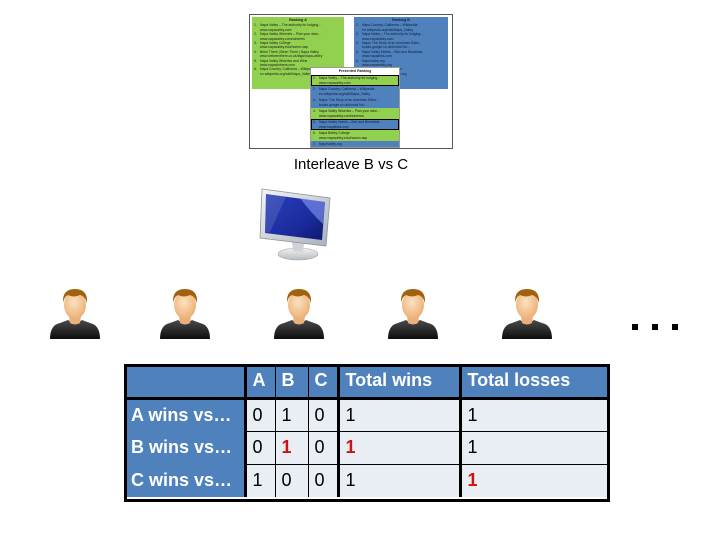 The height and width of the screenshot is (540, 720). What do you see at coordinates (322, 382) in the screenshot?
I see `column-header-c: C` at bounding box center [322, 382].